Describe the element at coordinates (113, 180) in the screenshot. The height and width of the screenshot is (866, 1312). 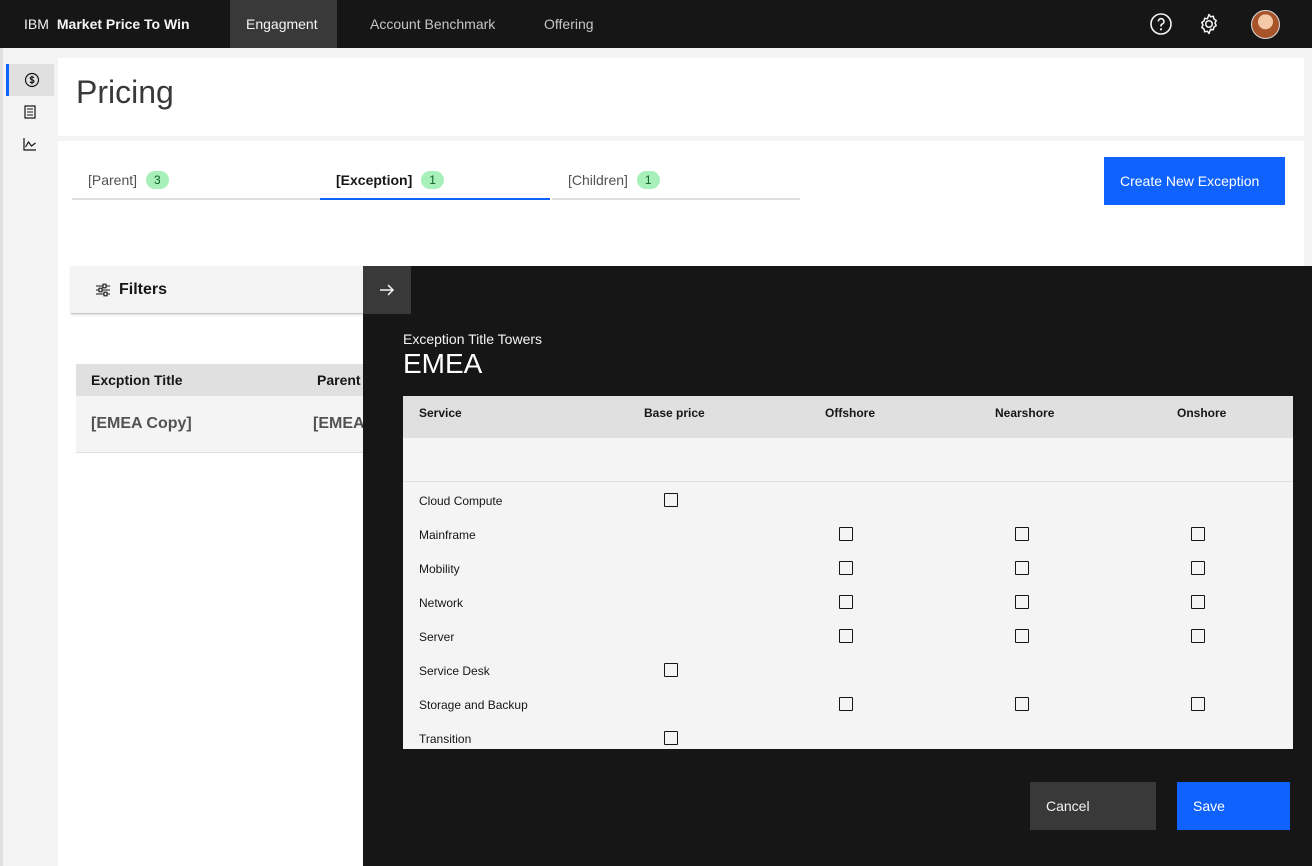
I see `tab-parent-label: [Parent]` at that location.